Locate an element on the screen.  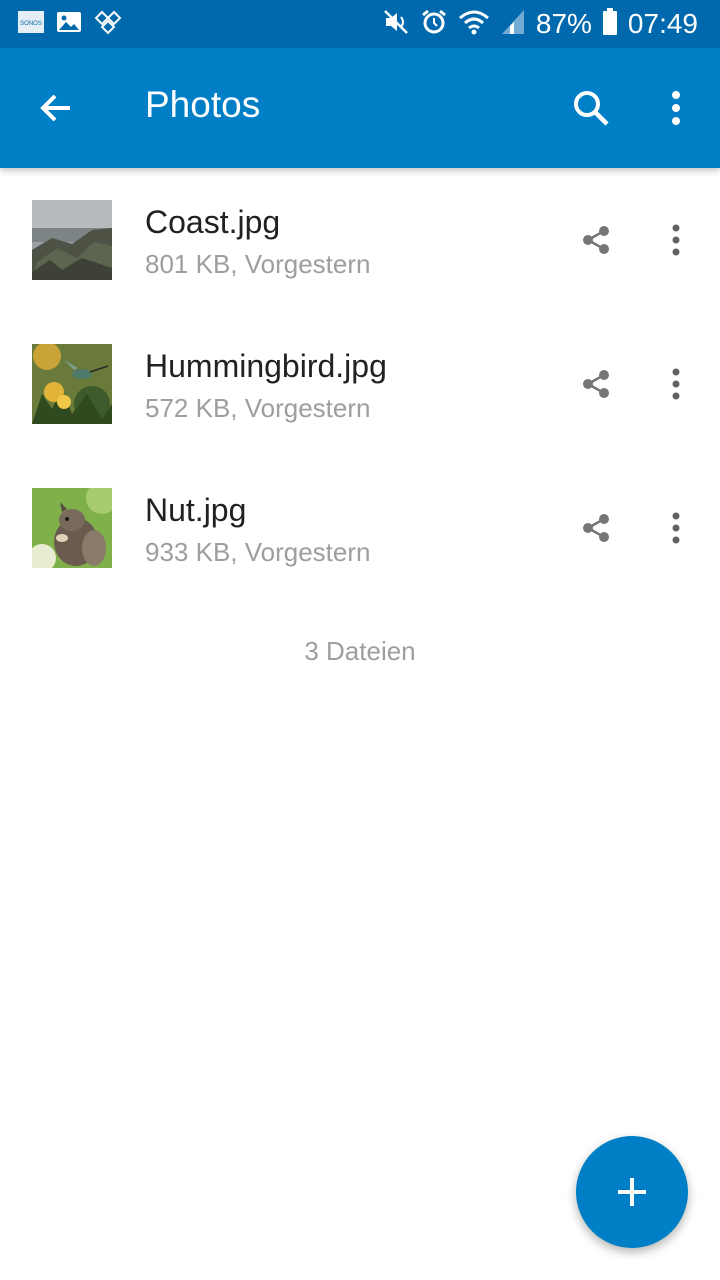
coast-thumbnail is located at coordinates (72, 240).